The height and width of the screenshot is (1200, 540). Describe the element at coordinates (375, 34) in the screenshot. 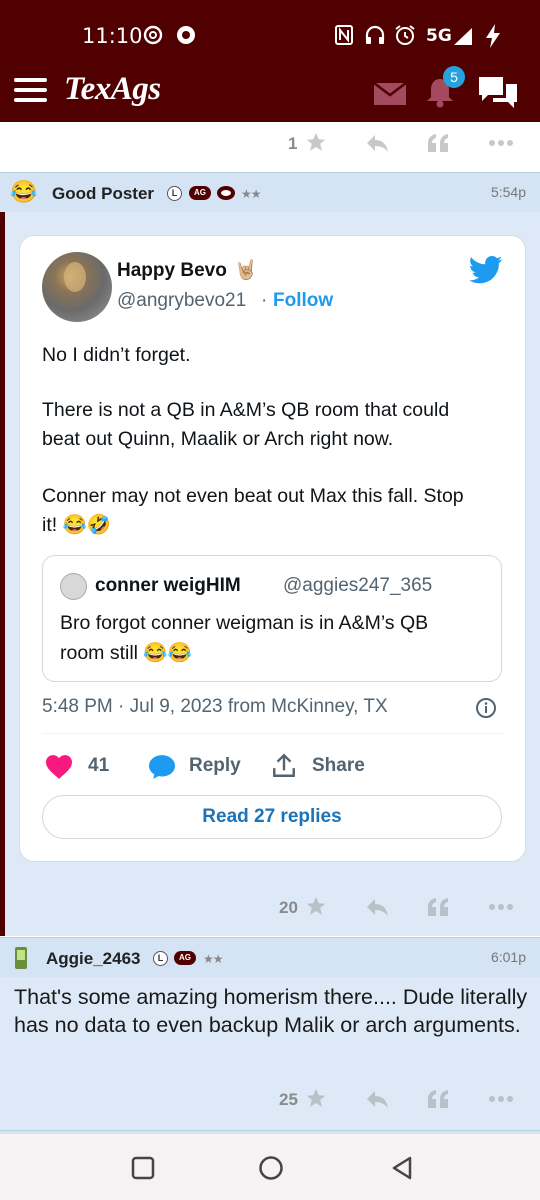

I see `headphones-icon` at that location.